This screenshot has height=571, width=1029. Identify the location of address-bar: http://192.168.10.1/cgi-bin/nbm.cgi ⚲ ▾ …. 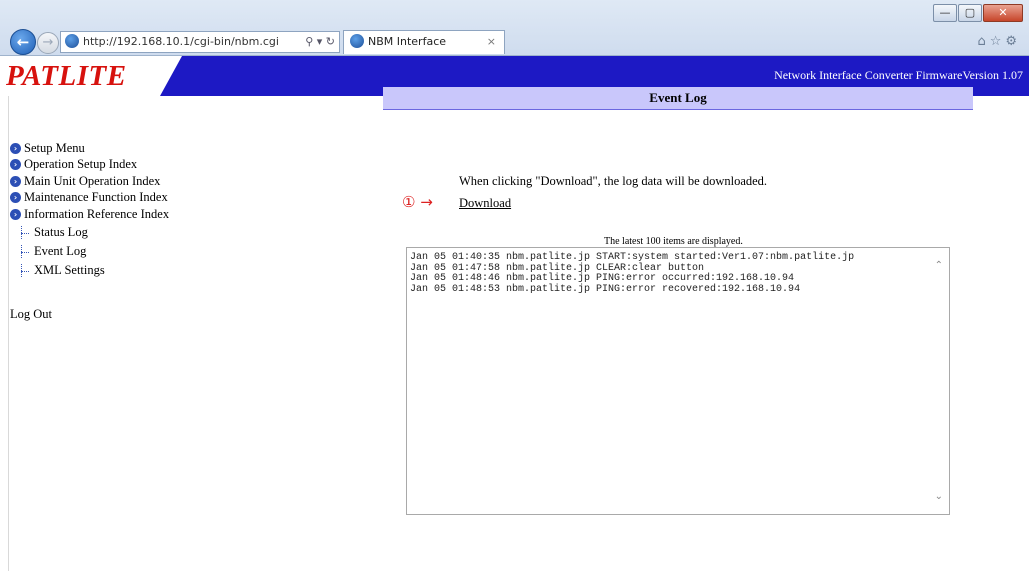
(200, 42).